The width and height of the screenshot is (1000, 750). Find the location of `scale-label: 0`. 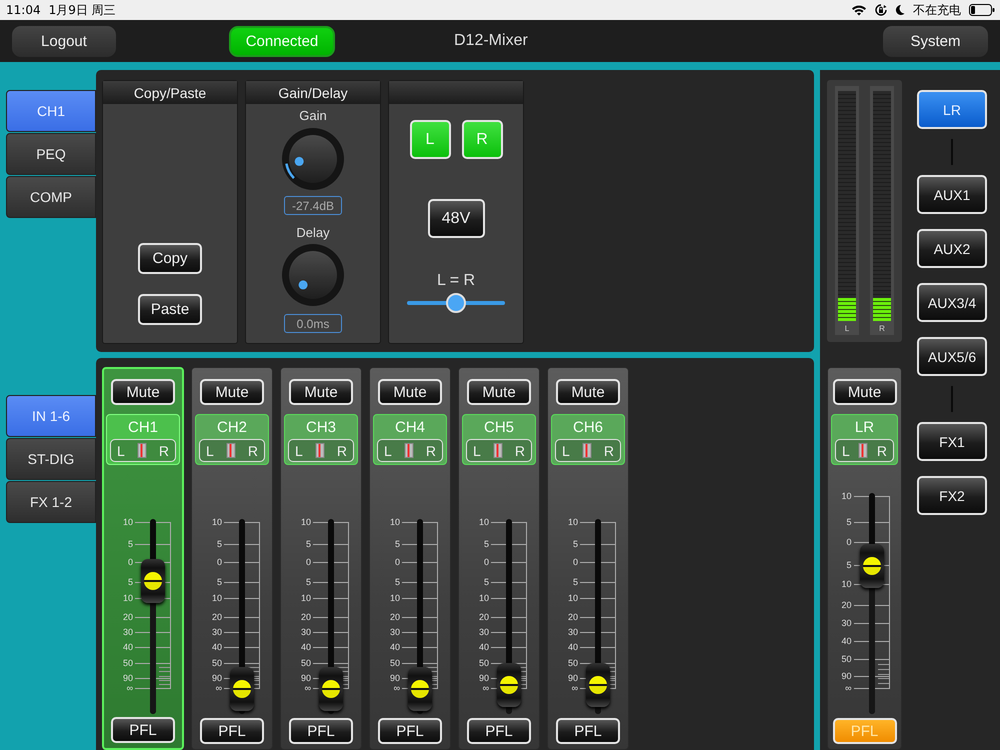

scale-label: 0 is located at coordinates (848, 542).